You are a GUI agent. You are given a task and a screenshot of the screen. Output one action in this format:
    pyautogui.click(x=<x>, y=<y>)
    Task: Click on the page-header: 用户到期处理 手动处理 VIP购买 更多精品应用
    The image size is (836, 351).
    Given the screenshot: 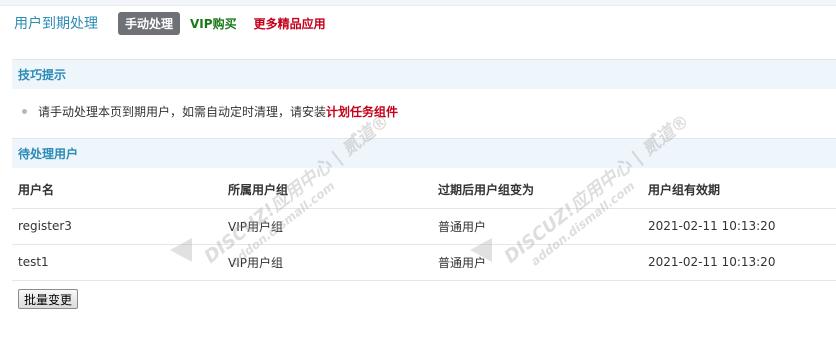 What is the action you would take?
    pyautogui.click(x=178, y=23)
    